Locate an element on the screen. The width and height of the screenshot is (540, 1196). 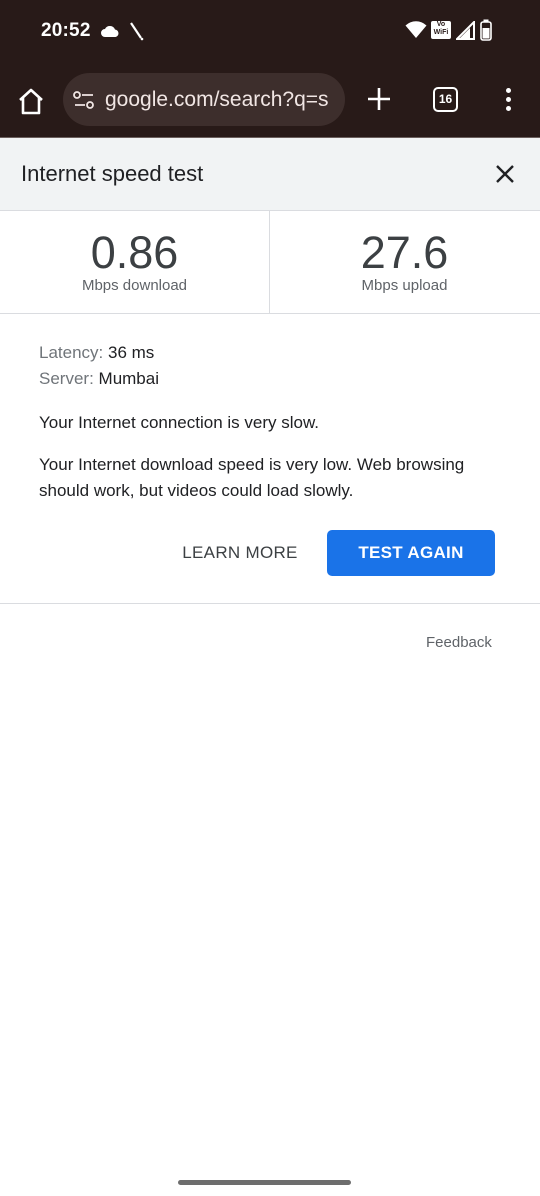
new-tab-plus-icon is located at coordinates (379, 99).